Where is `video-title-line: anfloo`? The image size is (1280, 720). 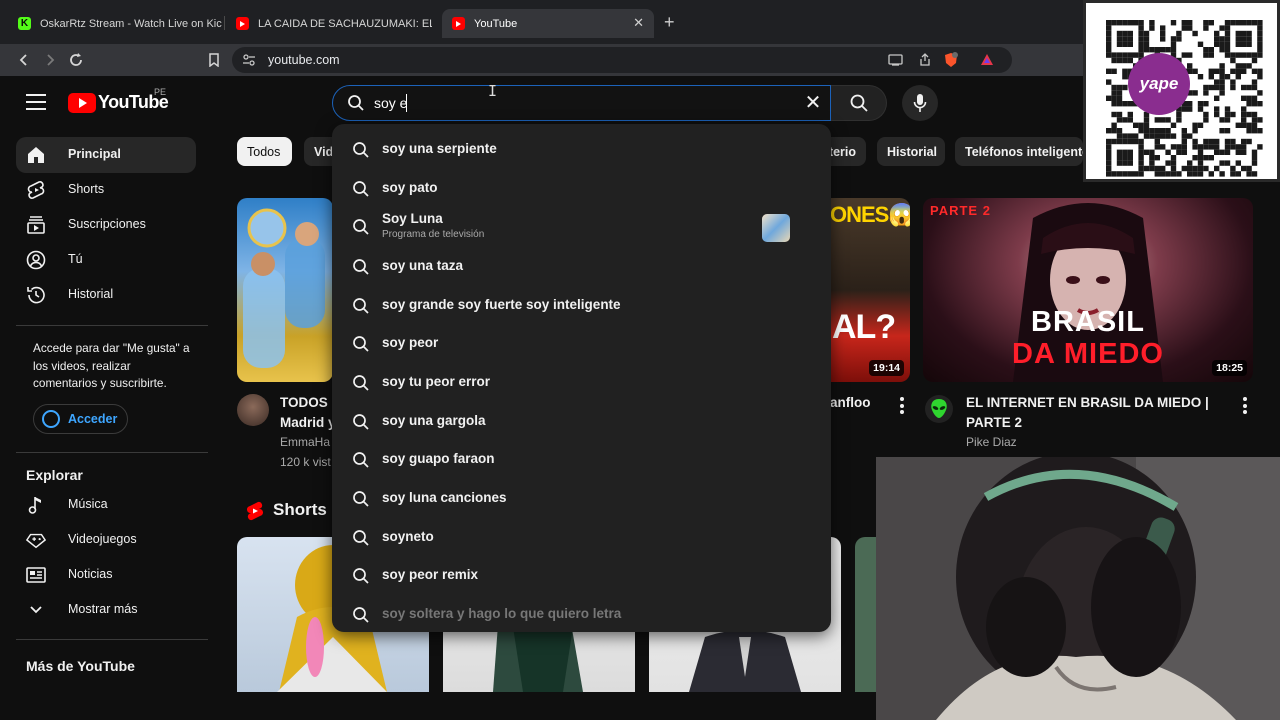
video-title-line: anfloo is located at coordinates (850, 403).